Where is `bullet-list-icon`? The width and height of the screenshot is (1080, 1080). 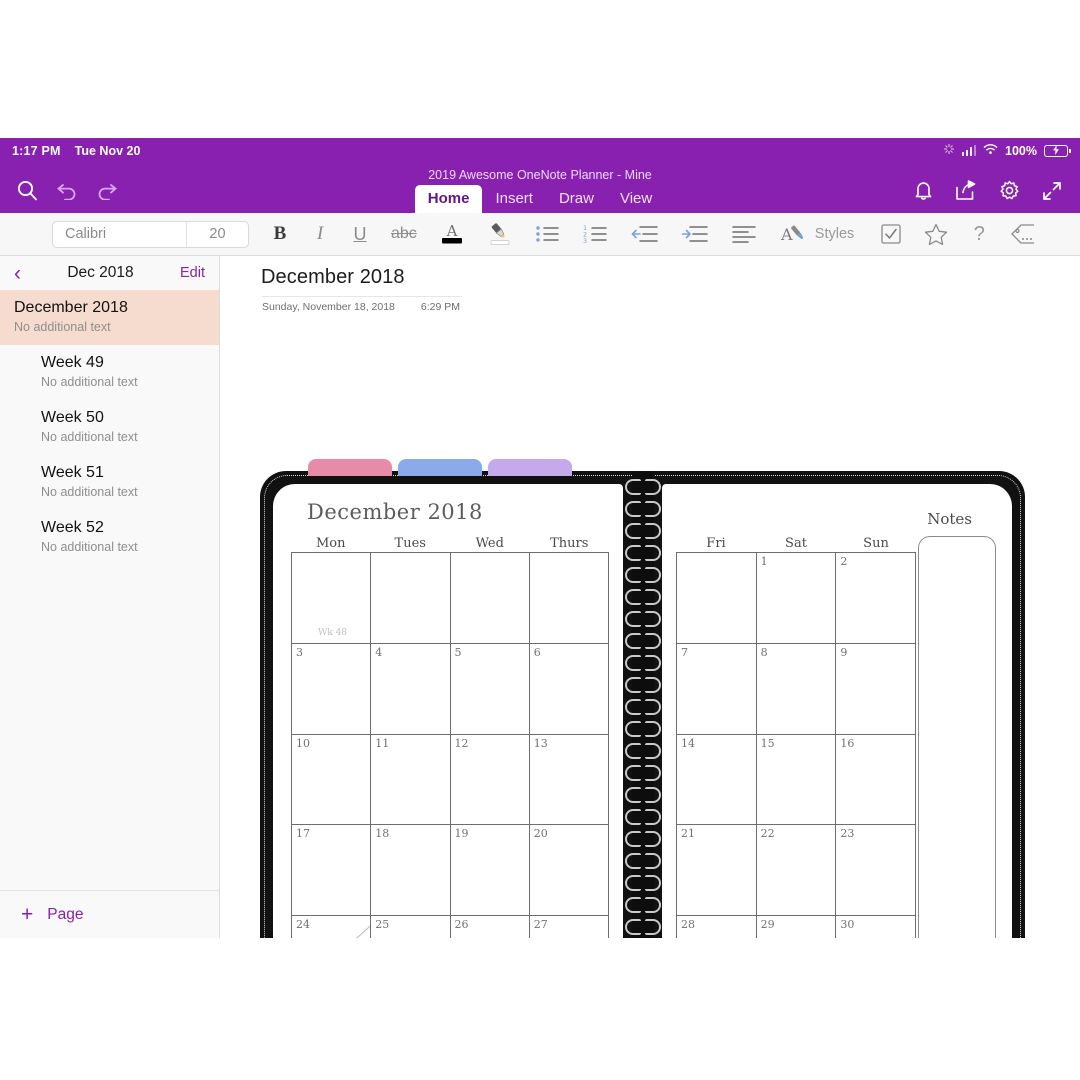
bullet-list-icon is located at coordinates (548, 234).